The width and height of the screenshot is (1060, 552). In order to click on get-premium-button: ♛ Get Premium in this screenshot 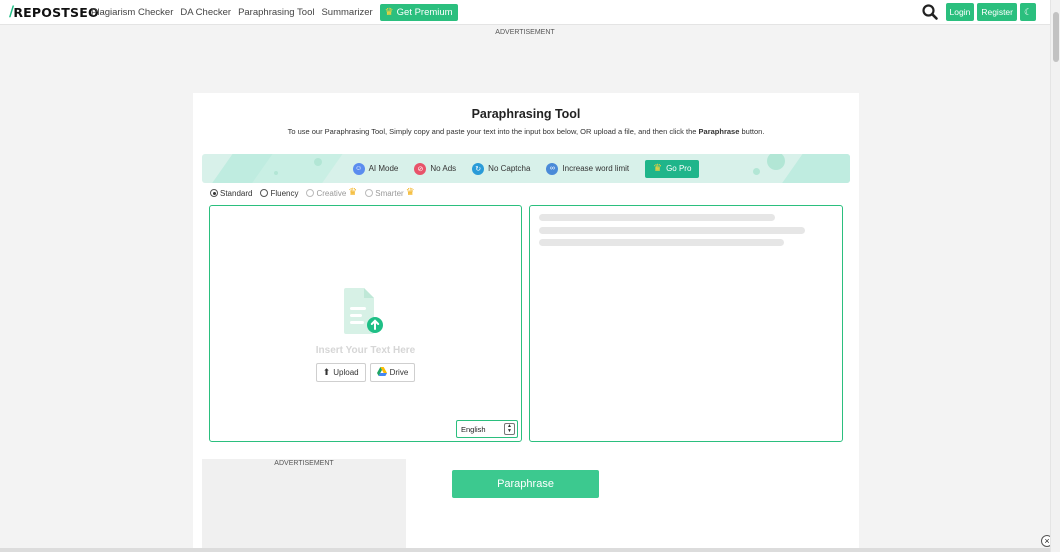, I will do `click(418, 12)`.